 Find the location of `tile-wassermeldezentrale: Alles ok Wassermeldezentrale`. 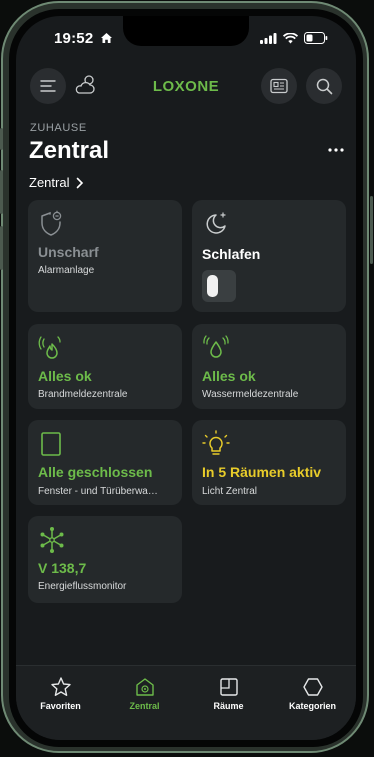

tile-wassermeldezentrale: Alles ok Wassermeldezentrale is located at coordinates (269, 366).